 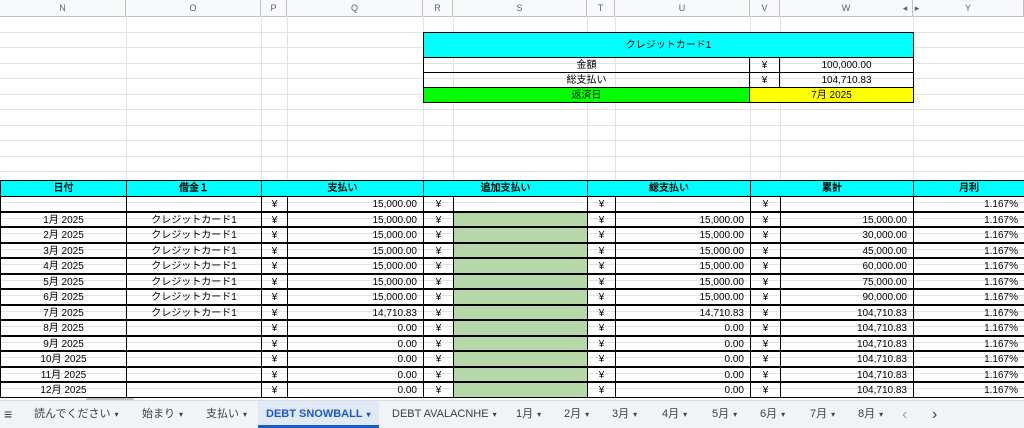 I want to click on summary-due-value: 7月 2025, so click(x=831, y=95).